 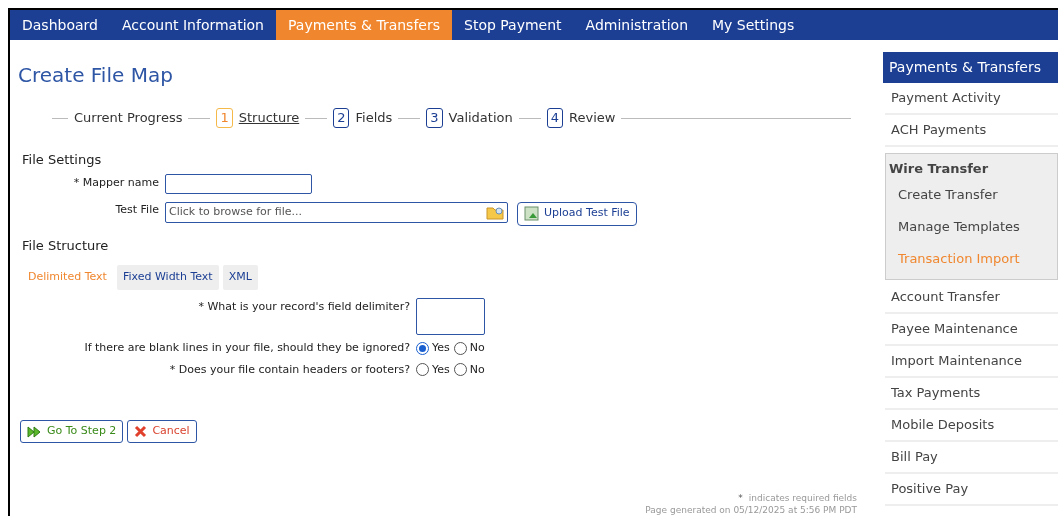 I want to click on close-icon, so click(x=141, y=431).